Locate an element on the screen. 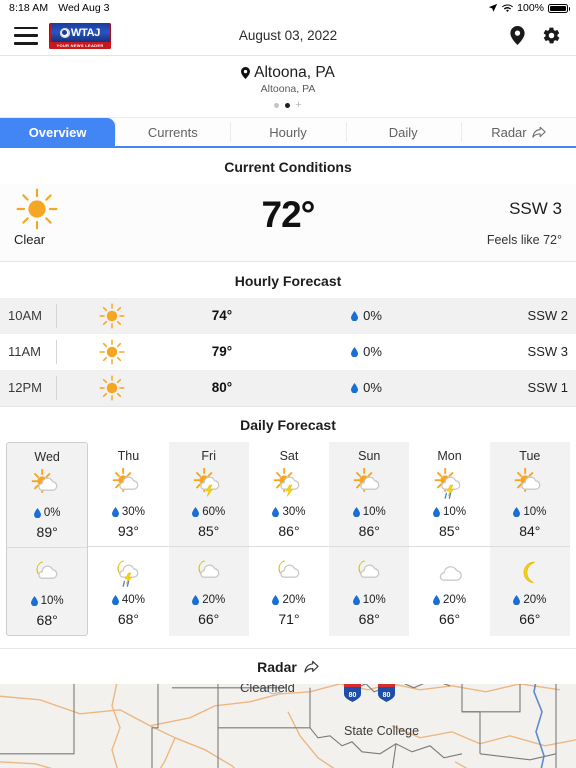 The image size is (576, 768). daily-day-block: 30% 86° is located at coordinates (289, 506).